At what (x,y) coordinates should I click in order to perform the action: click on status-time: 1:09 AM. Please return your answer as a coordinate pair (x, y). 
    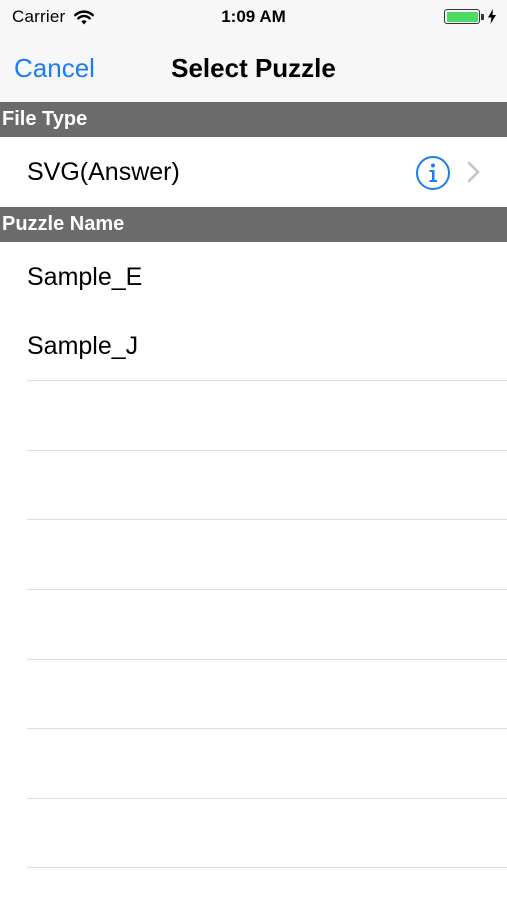
    Looking at the image, I should click on (253, 16).